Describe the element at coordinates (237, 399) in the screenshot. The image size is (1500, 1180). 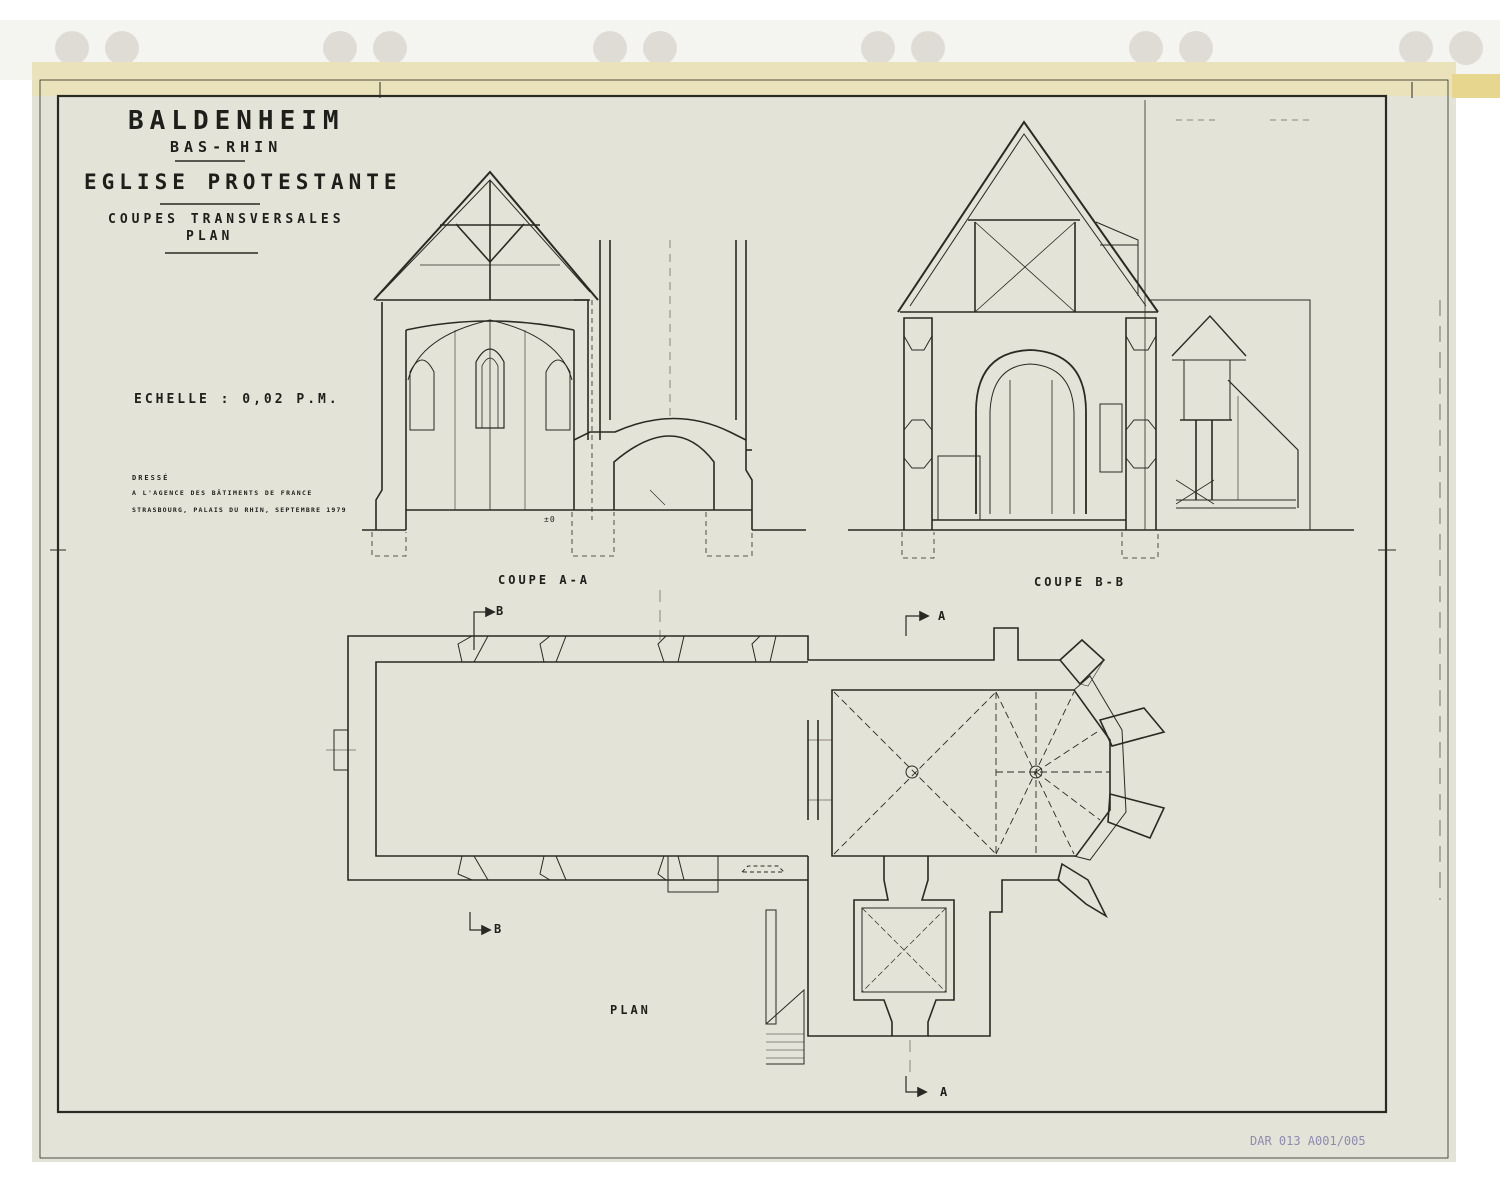
I see `scale-label: ECHELLE : 0,02 P.M.` at that location.